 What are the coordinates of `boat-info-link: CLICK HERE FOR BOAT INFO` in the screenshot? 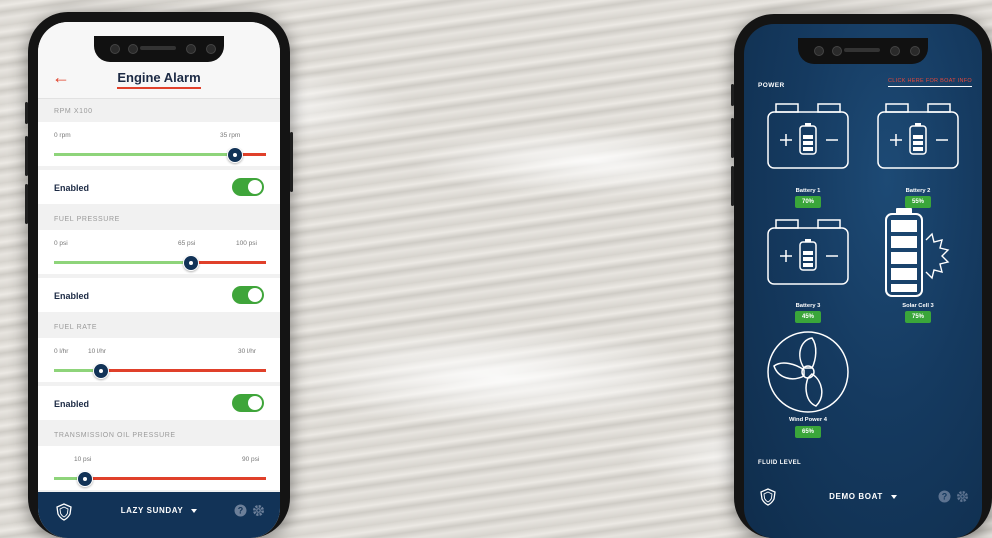 It's located at (929, 82).